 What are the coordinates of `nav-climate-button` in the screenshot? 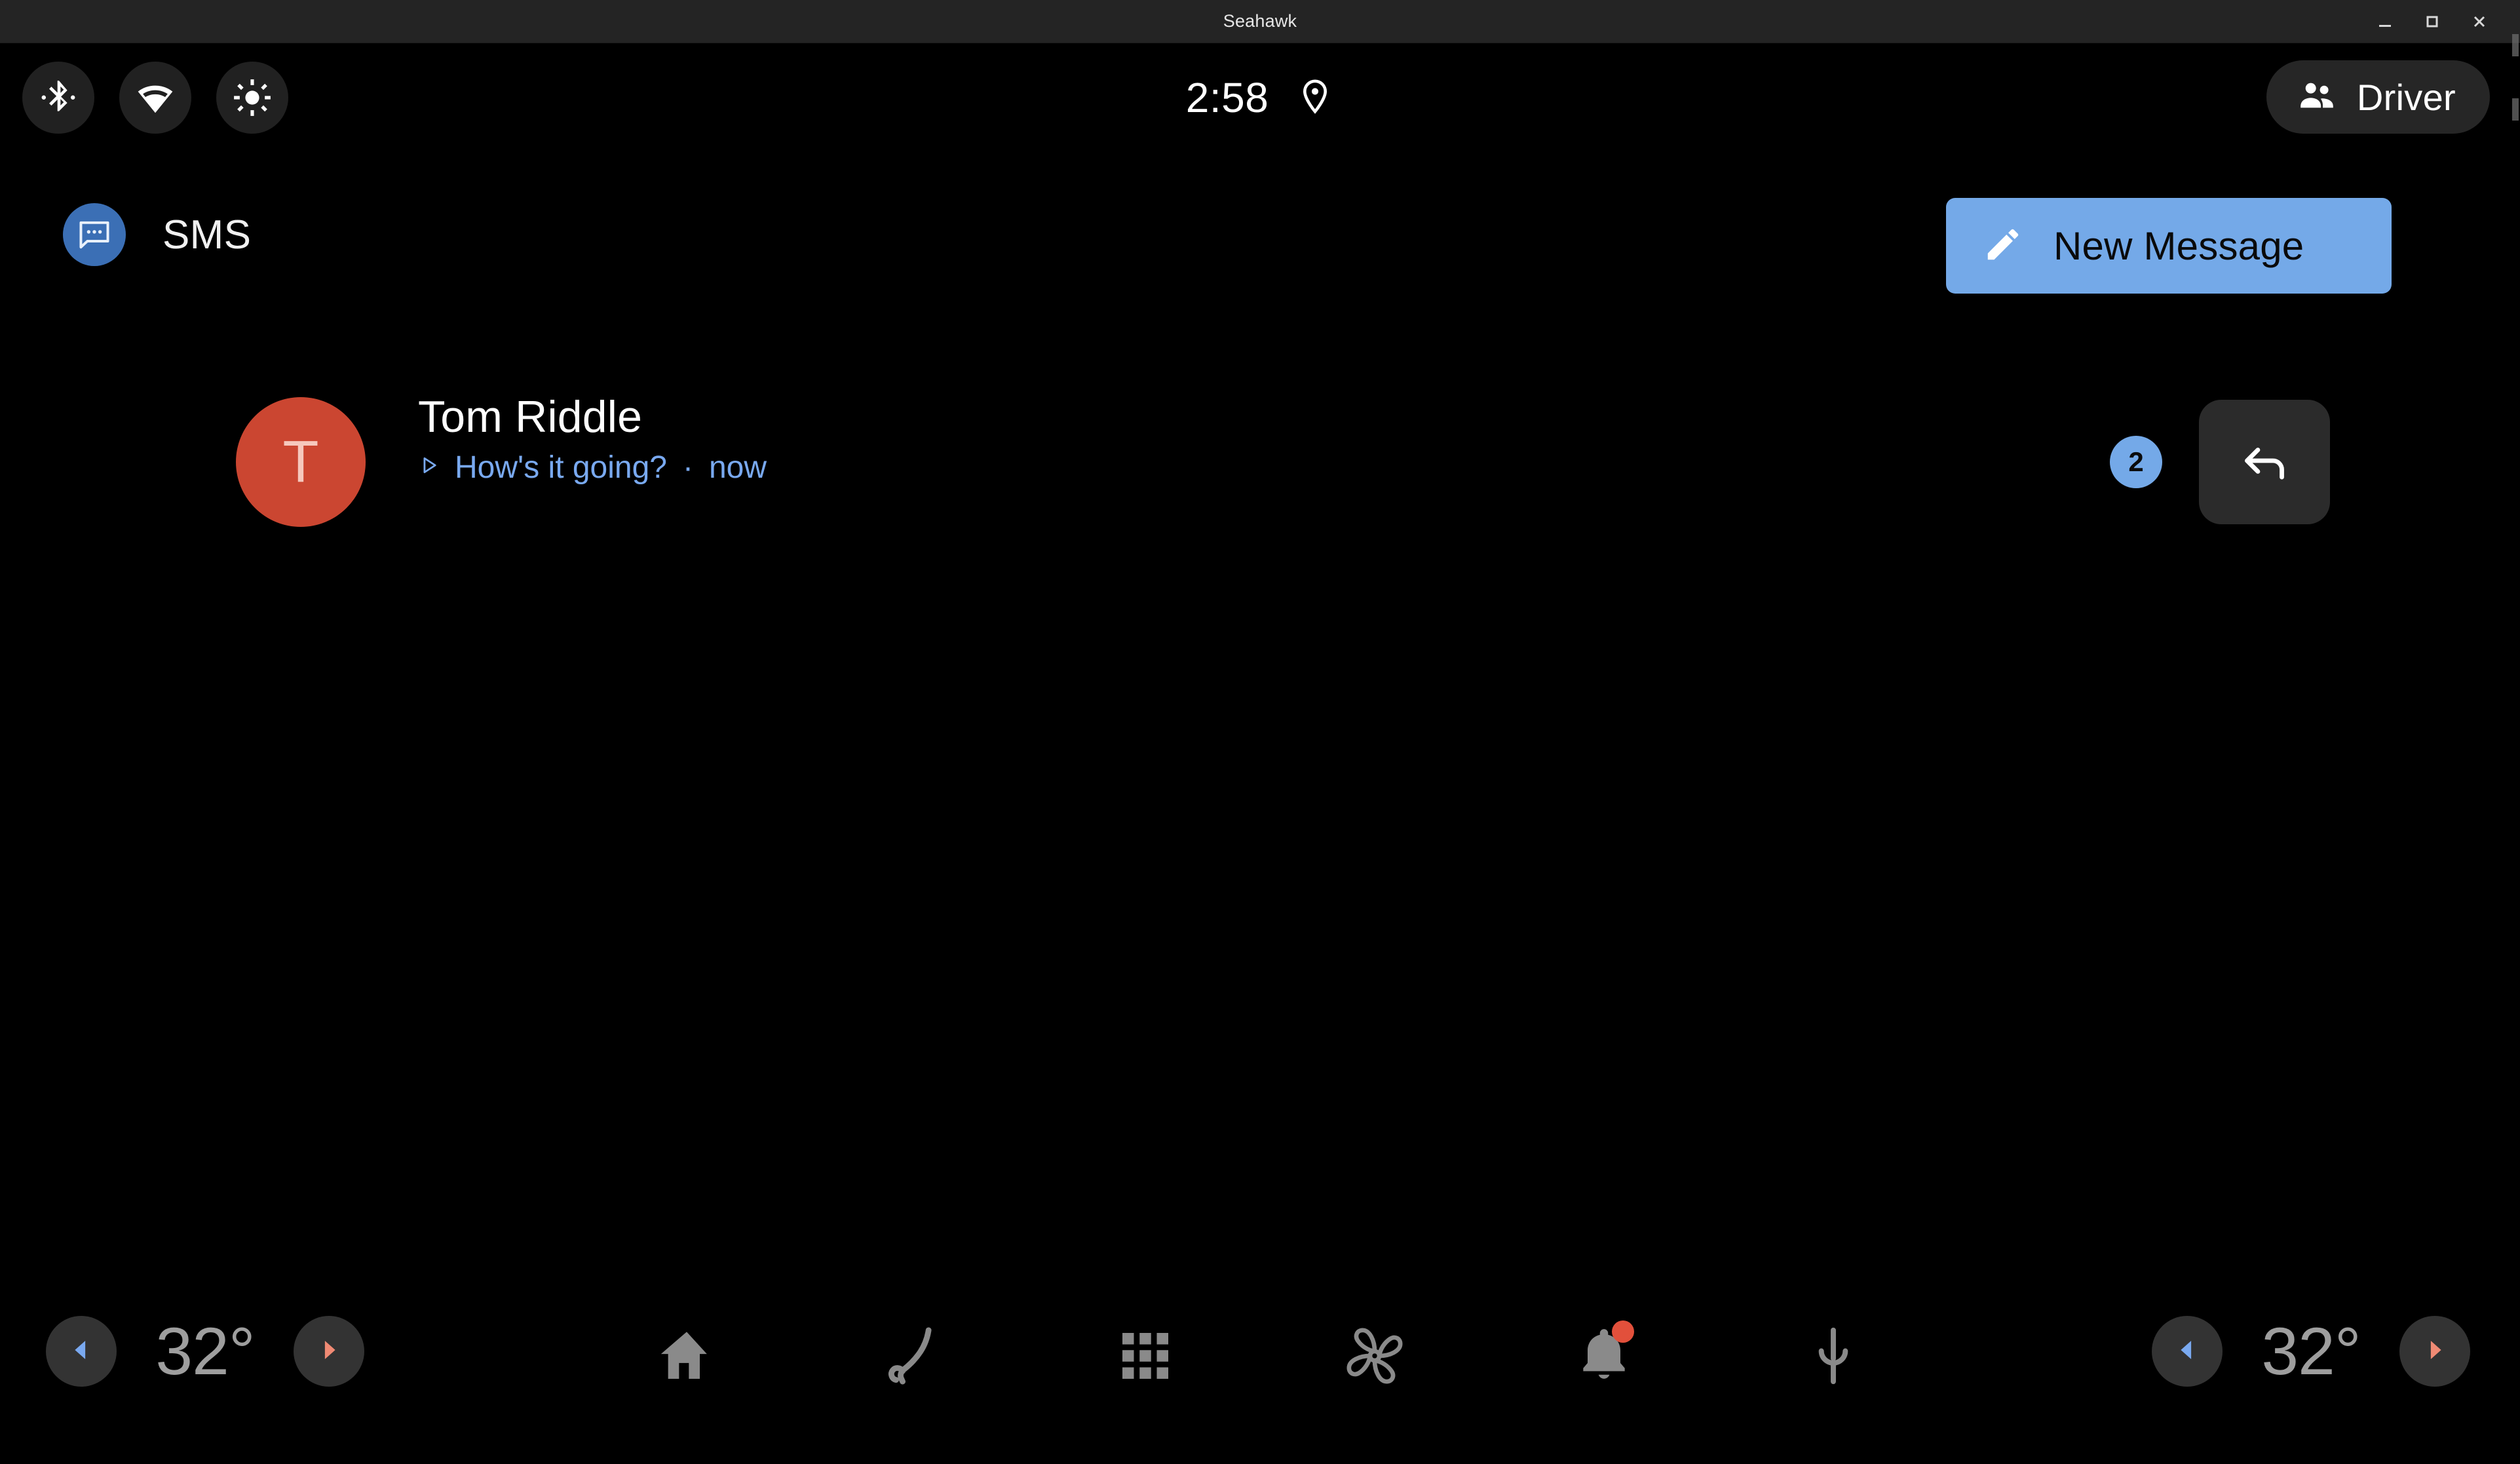 It's located at (1374, 1356).